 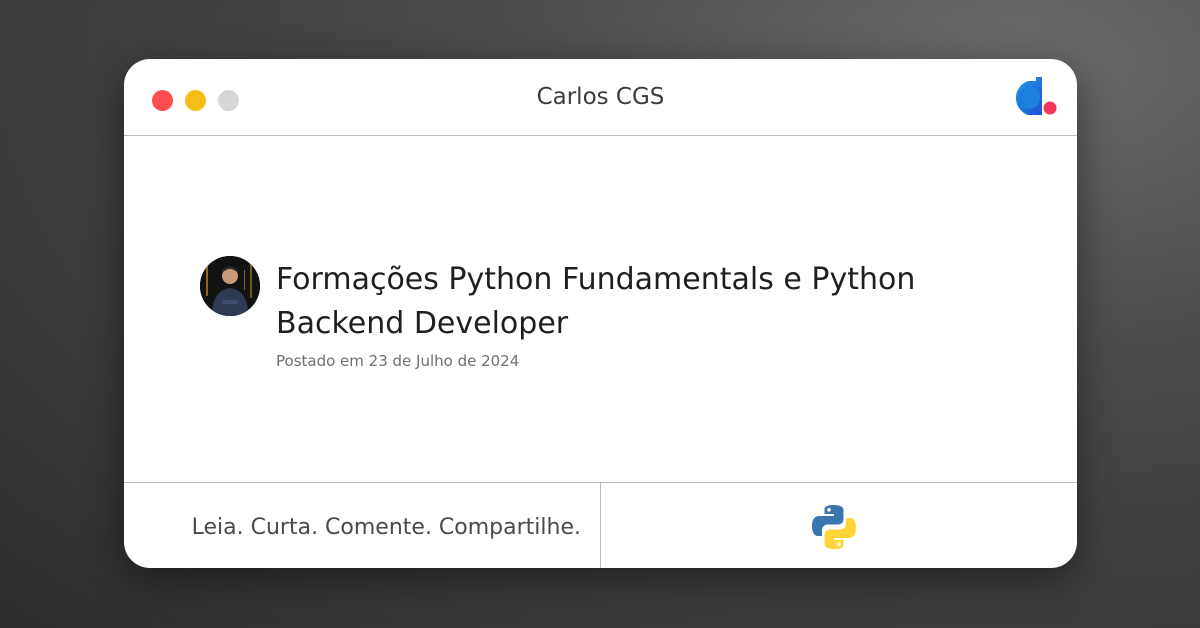 I want to click on footer-tagline-section: Leia. Curta. Comente. Compartilhe., so click(x=362, y=525).